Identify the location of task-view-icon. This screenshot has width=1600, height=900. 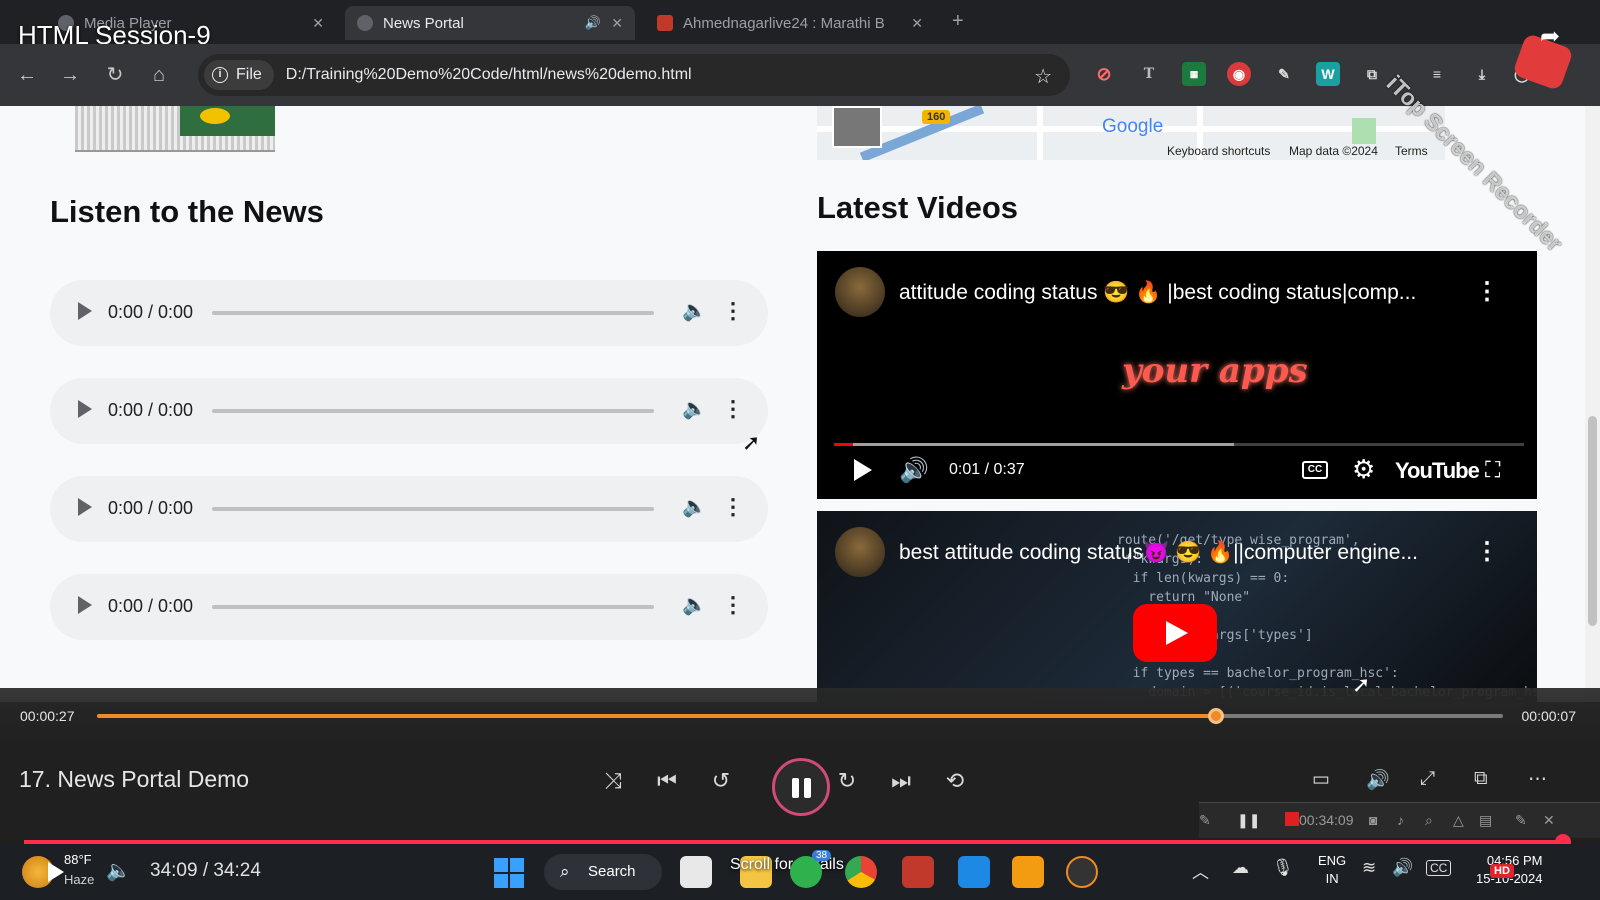
(696, 872).